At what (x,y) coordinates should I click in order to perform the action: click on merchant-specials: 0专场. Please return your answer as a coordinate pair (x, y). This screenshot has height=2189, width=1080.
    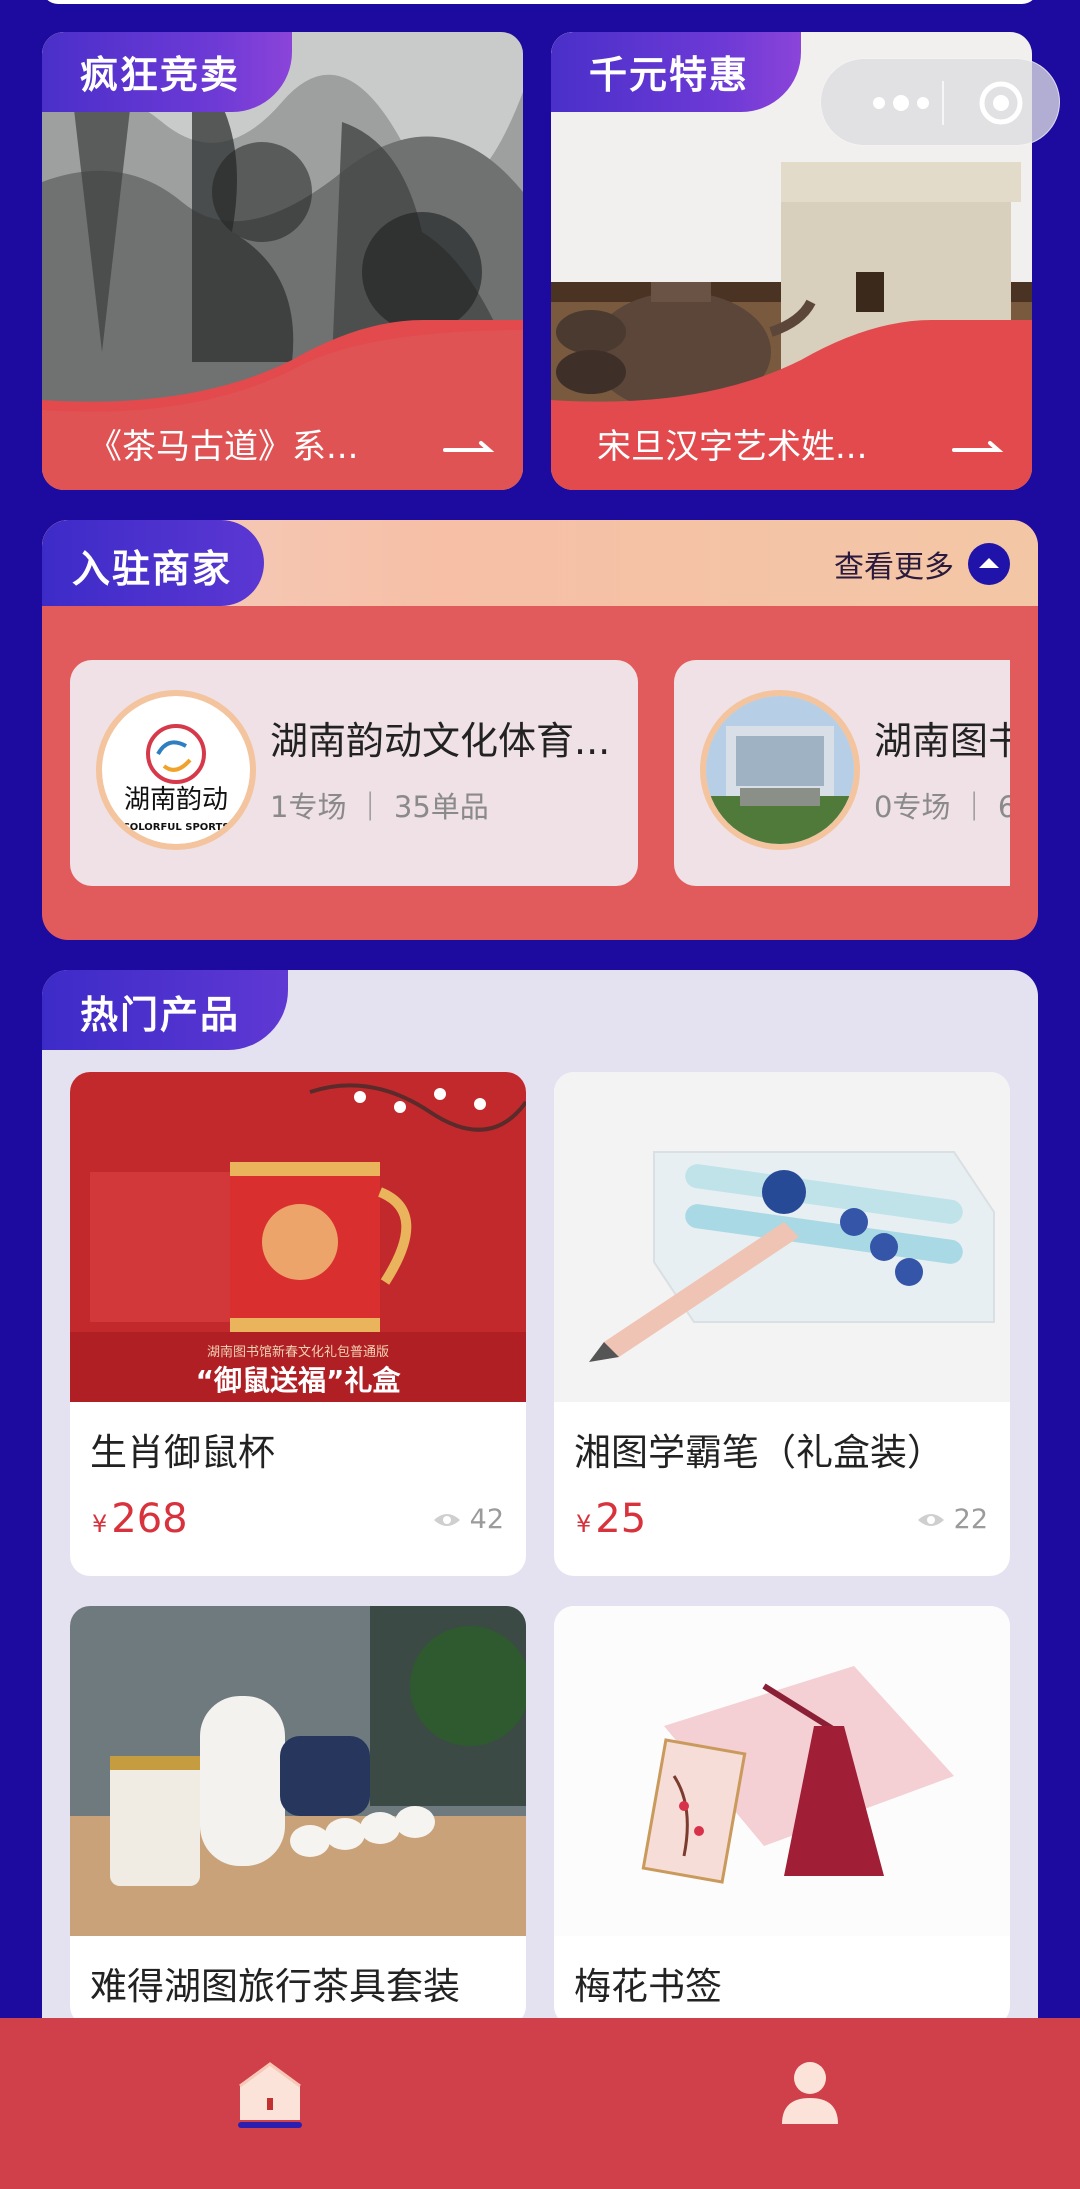
    Looking at the image, I should click on (912, 807).